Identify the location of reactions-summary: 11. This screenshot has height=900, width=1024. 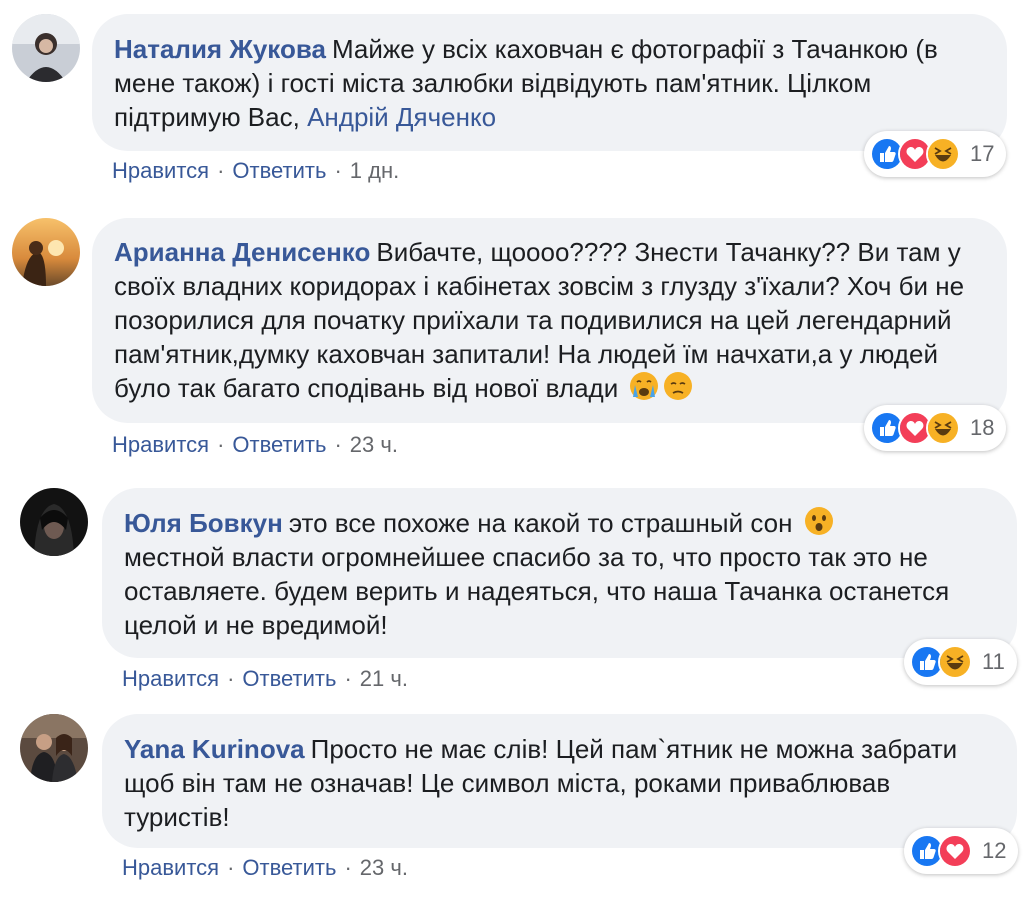
(960, 662).